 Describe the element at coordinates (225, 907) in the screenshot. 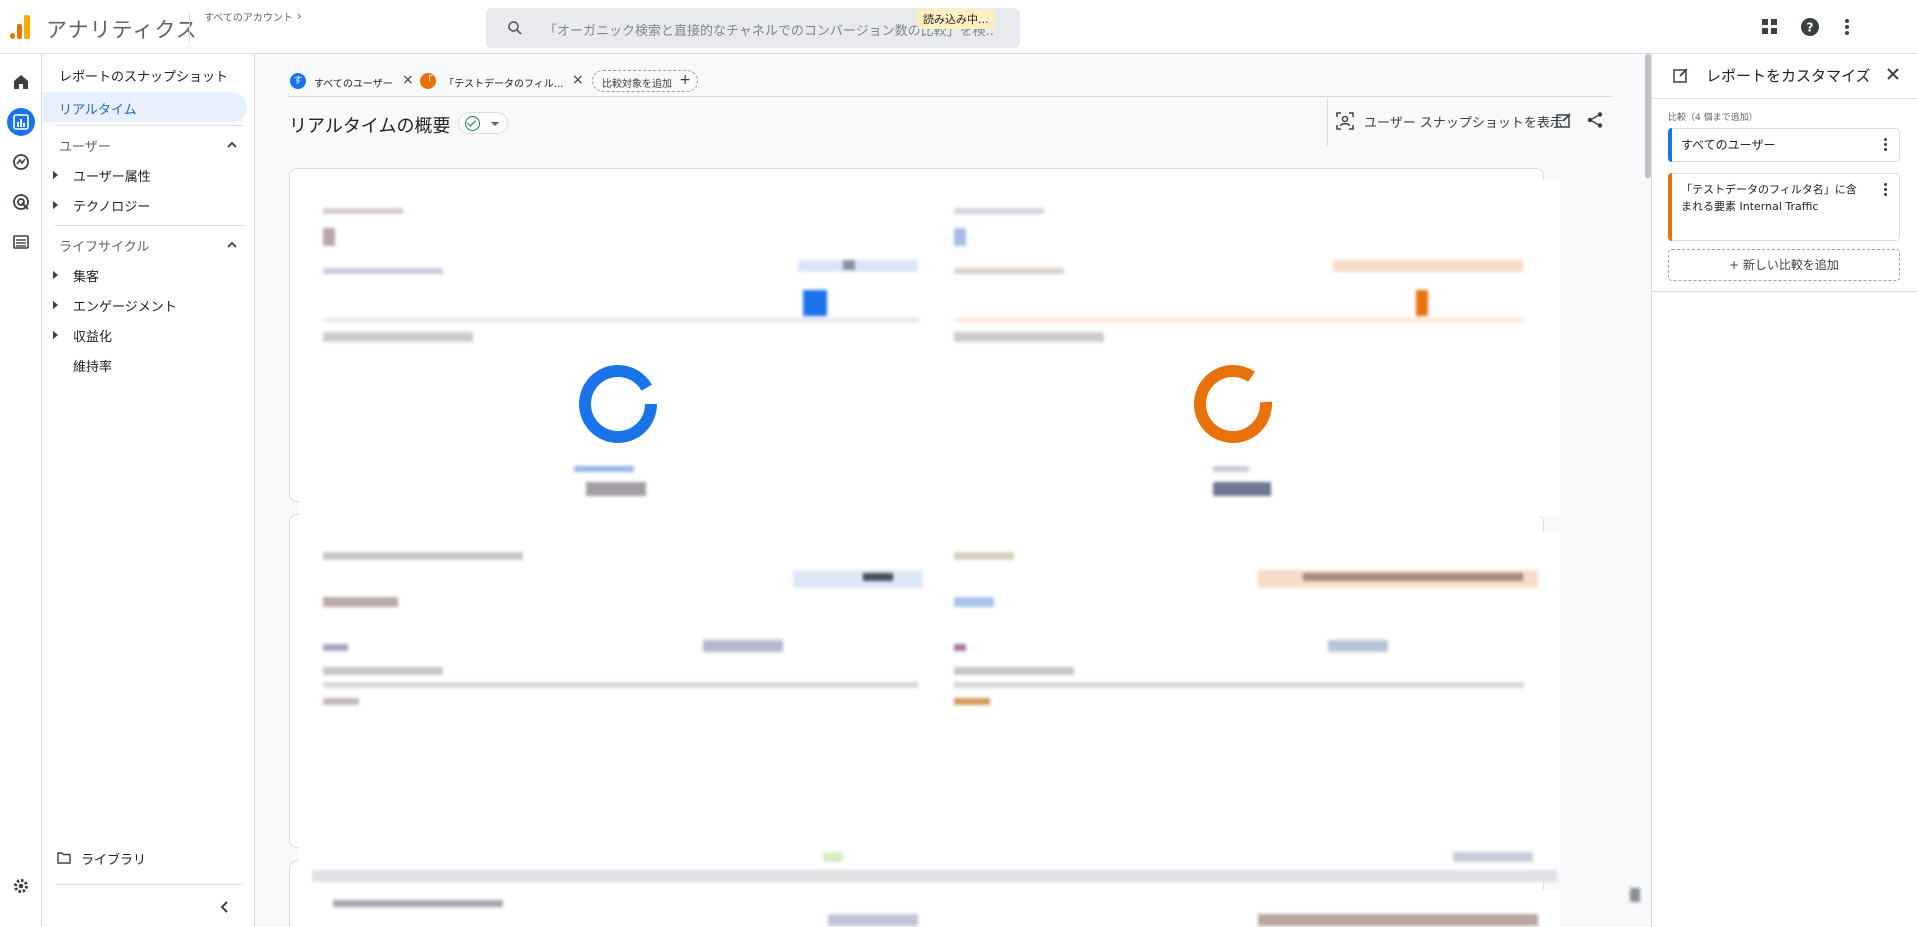

I see `collapse-nav-icon` at that location.